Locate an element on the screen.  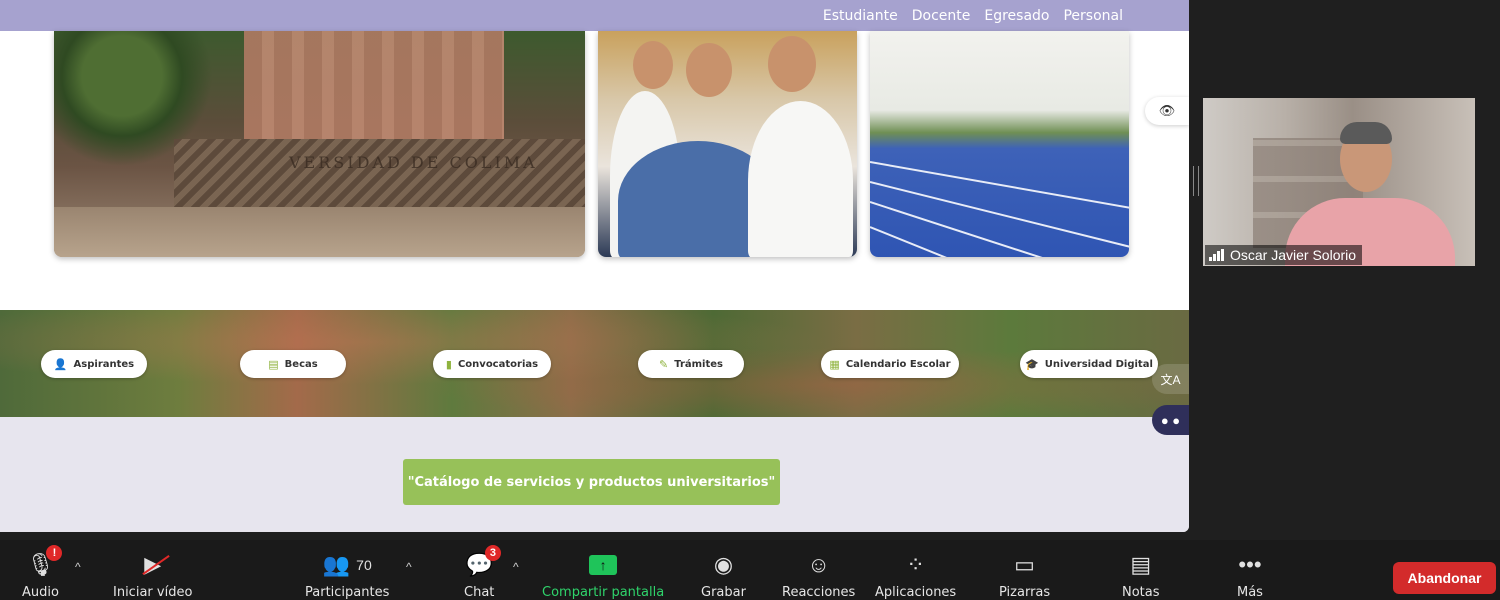
graduation-cap-icon: 🎓 is located at coordinates (1032, 364).